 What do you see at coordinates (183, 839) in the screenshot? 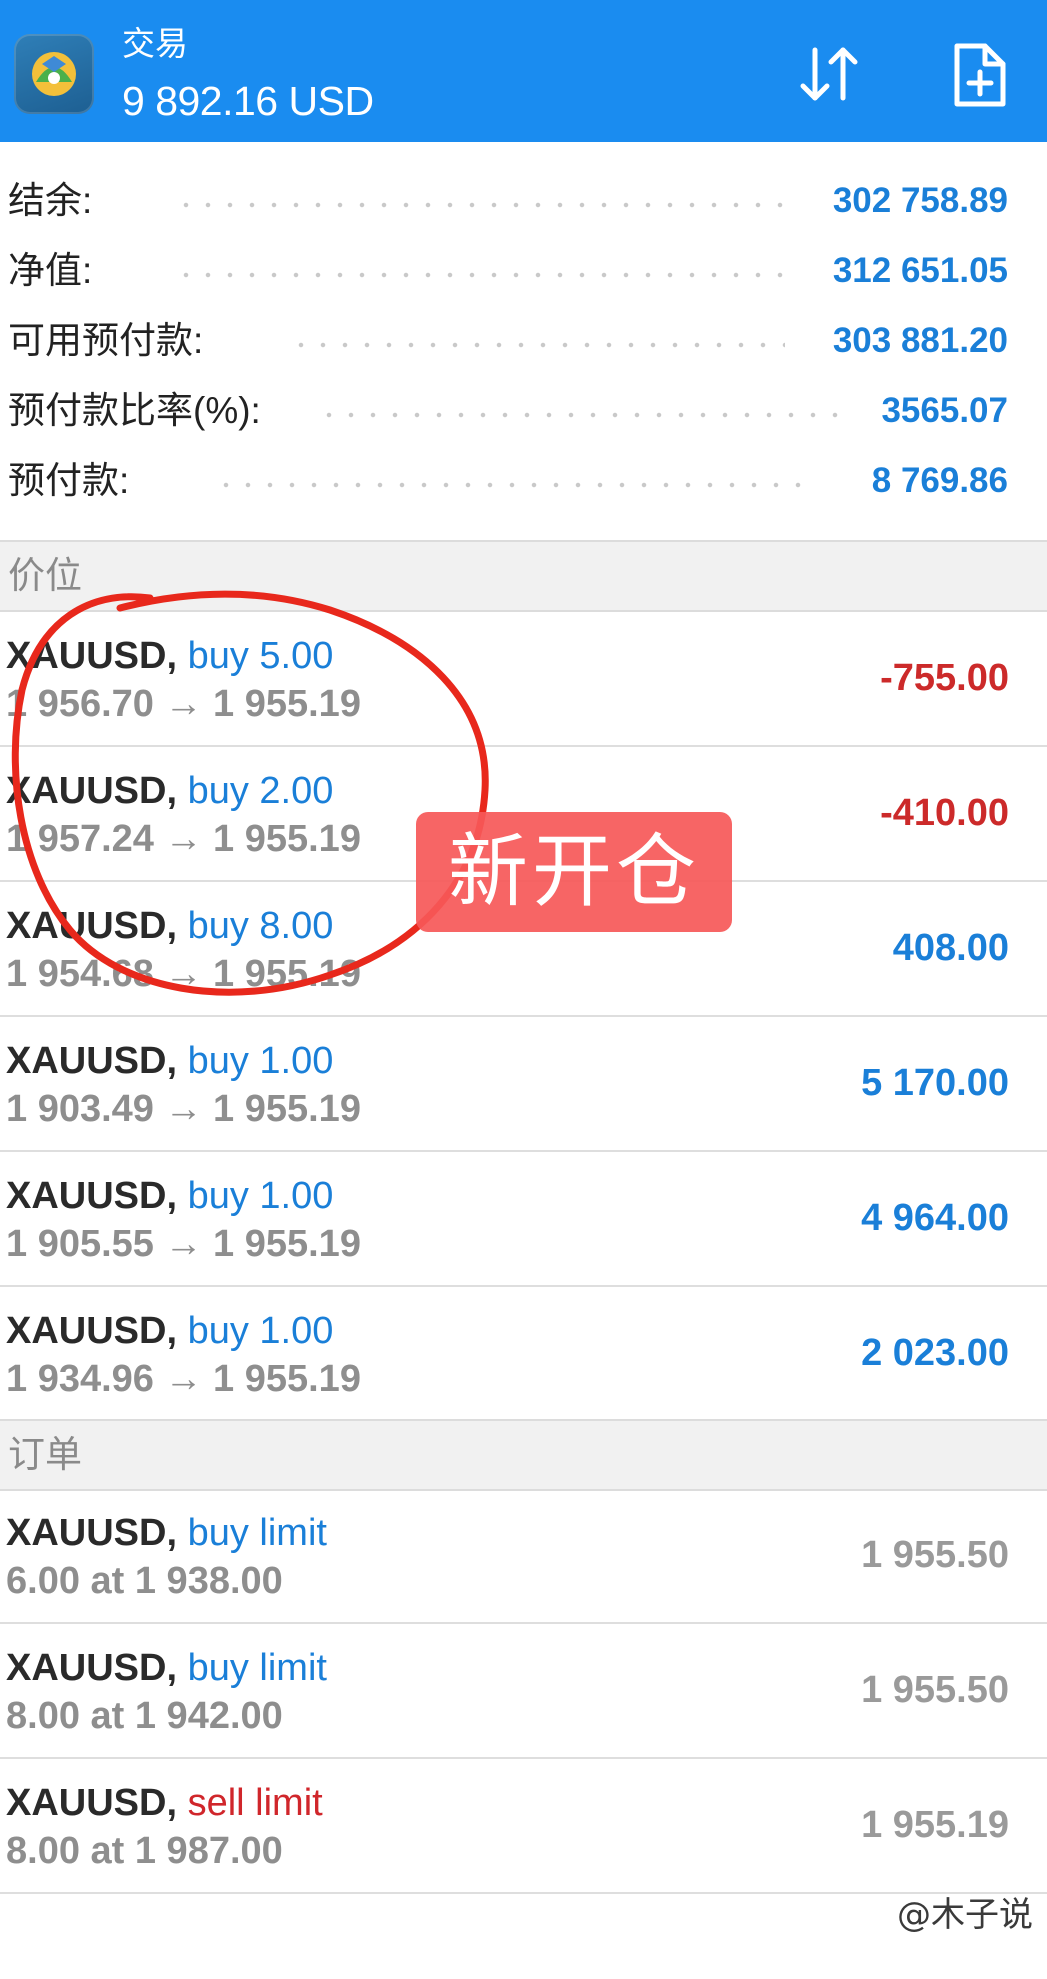
I see `price-change: 1 957.24 → 1 955.19` at bounding box center [183, 839].